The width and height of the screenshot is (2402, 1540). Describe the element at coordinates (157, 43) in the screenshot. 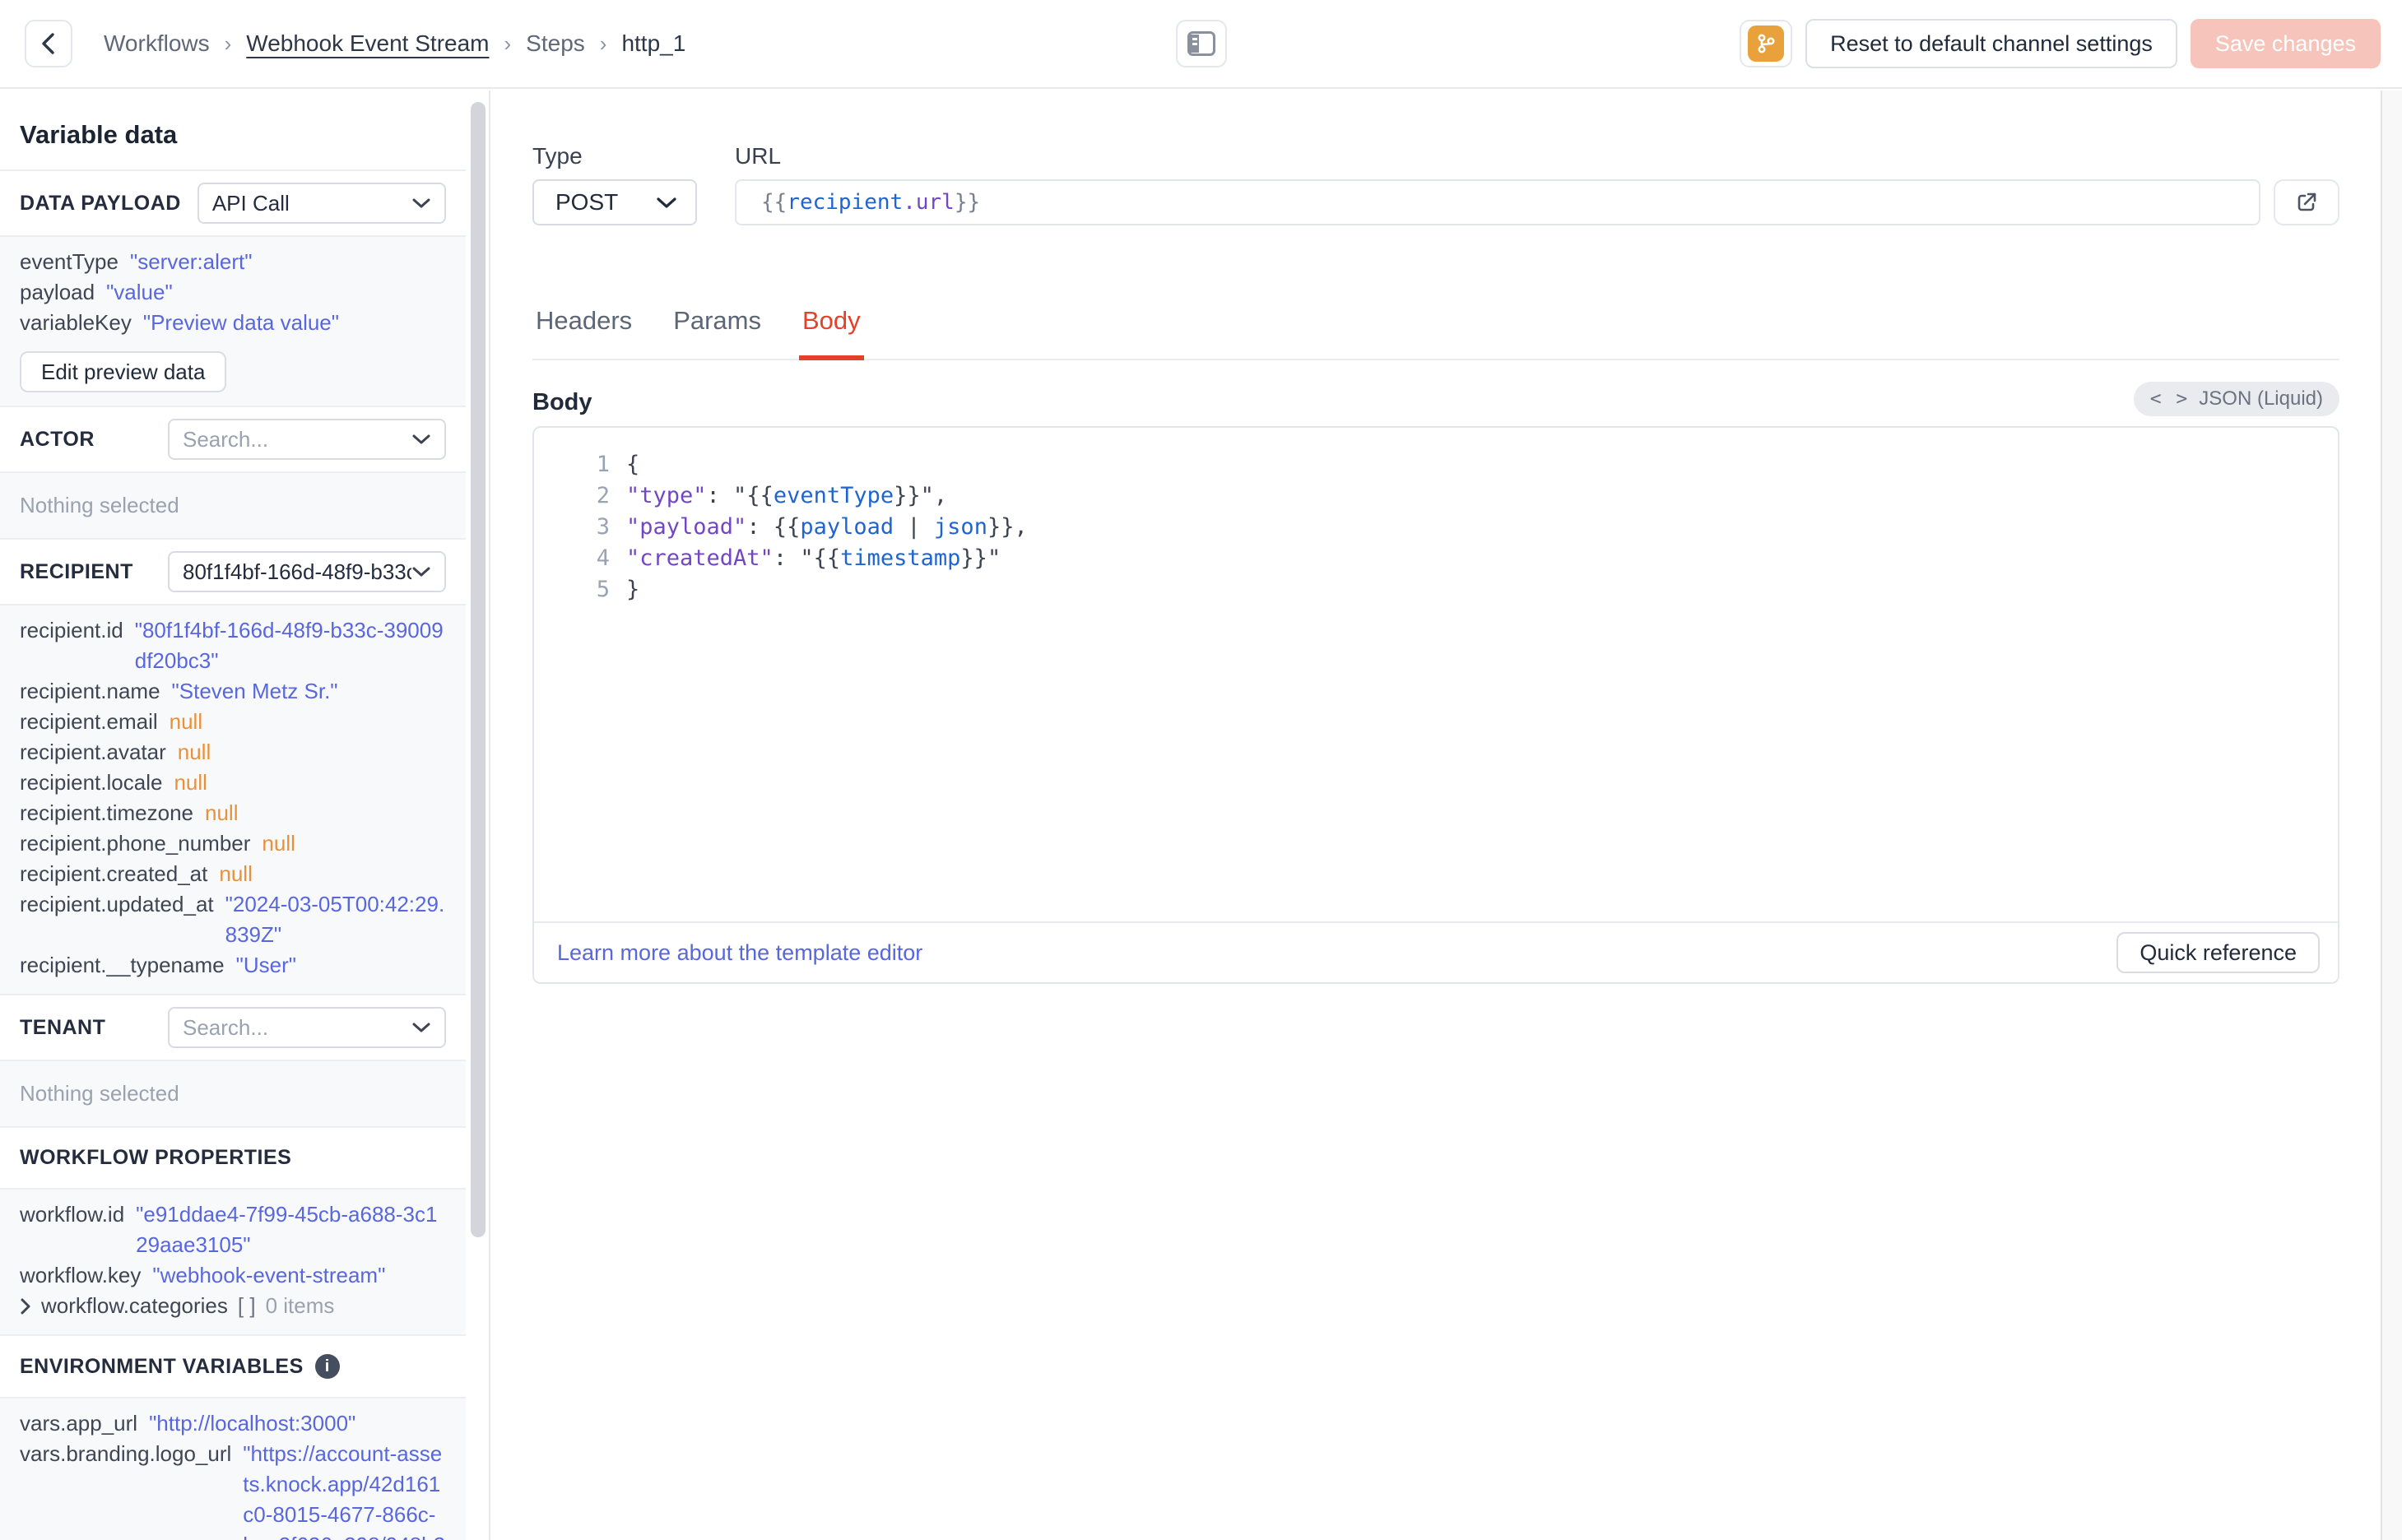

I see `breadcrumb-item-workflows: Workflows` at that location.